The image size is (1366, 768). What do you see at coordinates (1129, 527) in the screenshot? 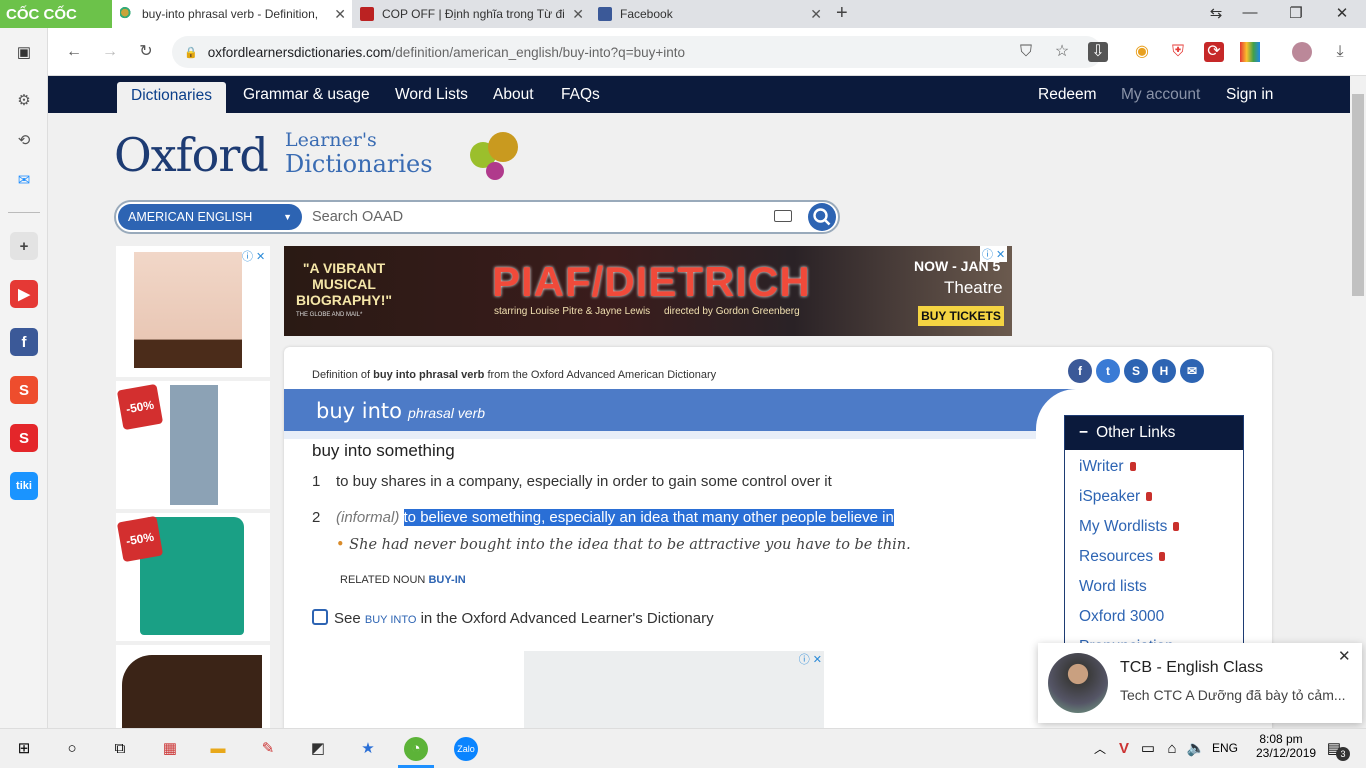
I see `other-link-my-wordlists: My Wordlists` at bounding box center [1129, 527].